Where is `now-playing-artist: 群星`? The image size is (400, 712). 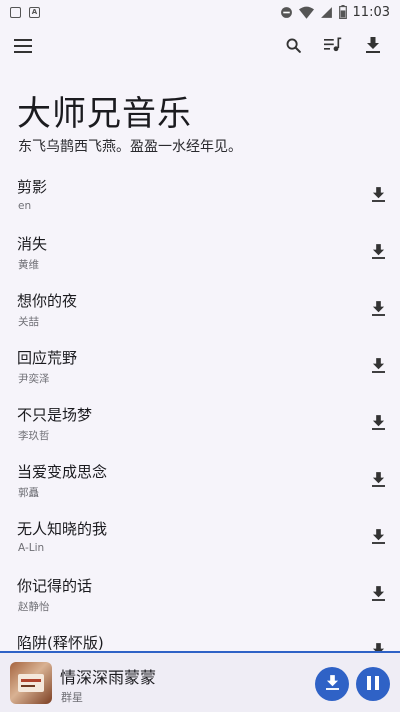 now-playing-artist: 群星 is located at coordinates (72, 697).